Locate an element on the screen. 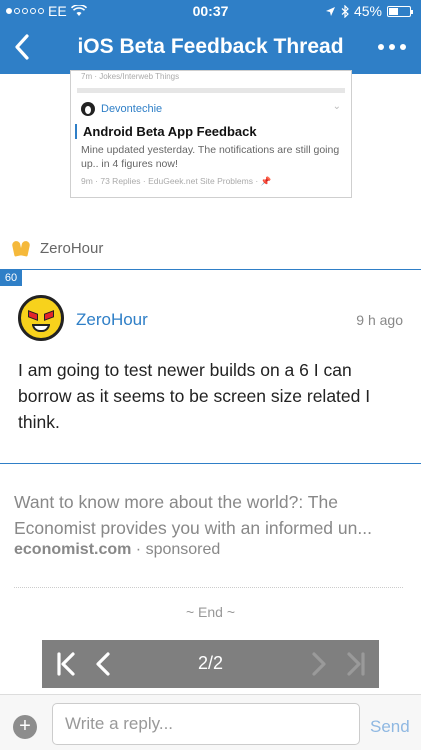 This screenshot has height=750, width=421. battery-percent: 45% is located at coordinates (367, 11).